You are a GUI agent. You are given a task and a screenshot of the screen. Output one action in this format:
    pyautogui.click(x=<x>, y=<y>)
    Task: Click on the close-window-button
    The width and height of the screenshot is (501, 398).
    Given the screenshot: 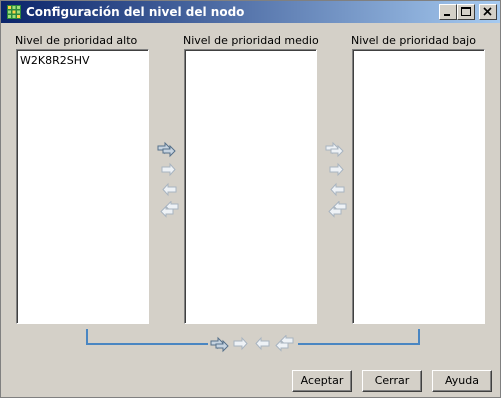 What is the action you would take?
    pyautogui.click(x=488, y=12)
    